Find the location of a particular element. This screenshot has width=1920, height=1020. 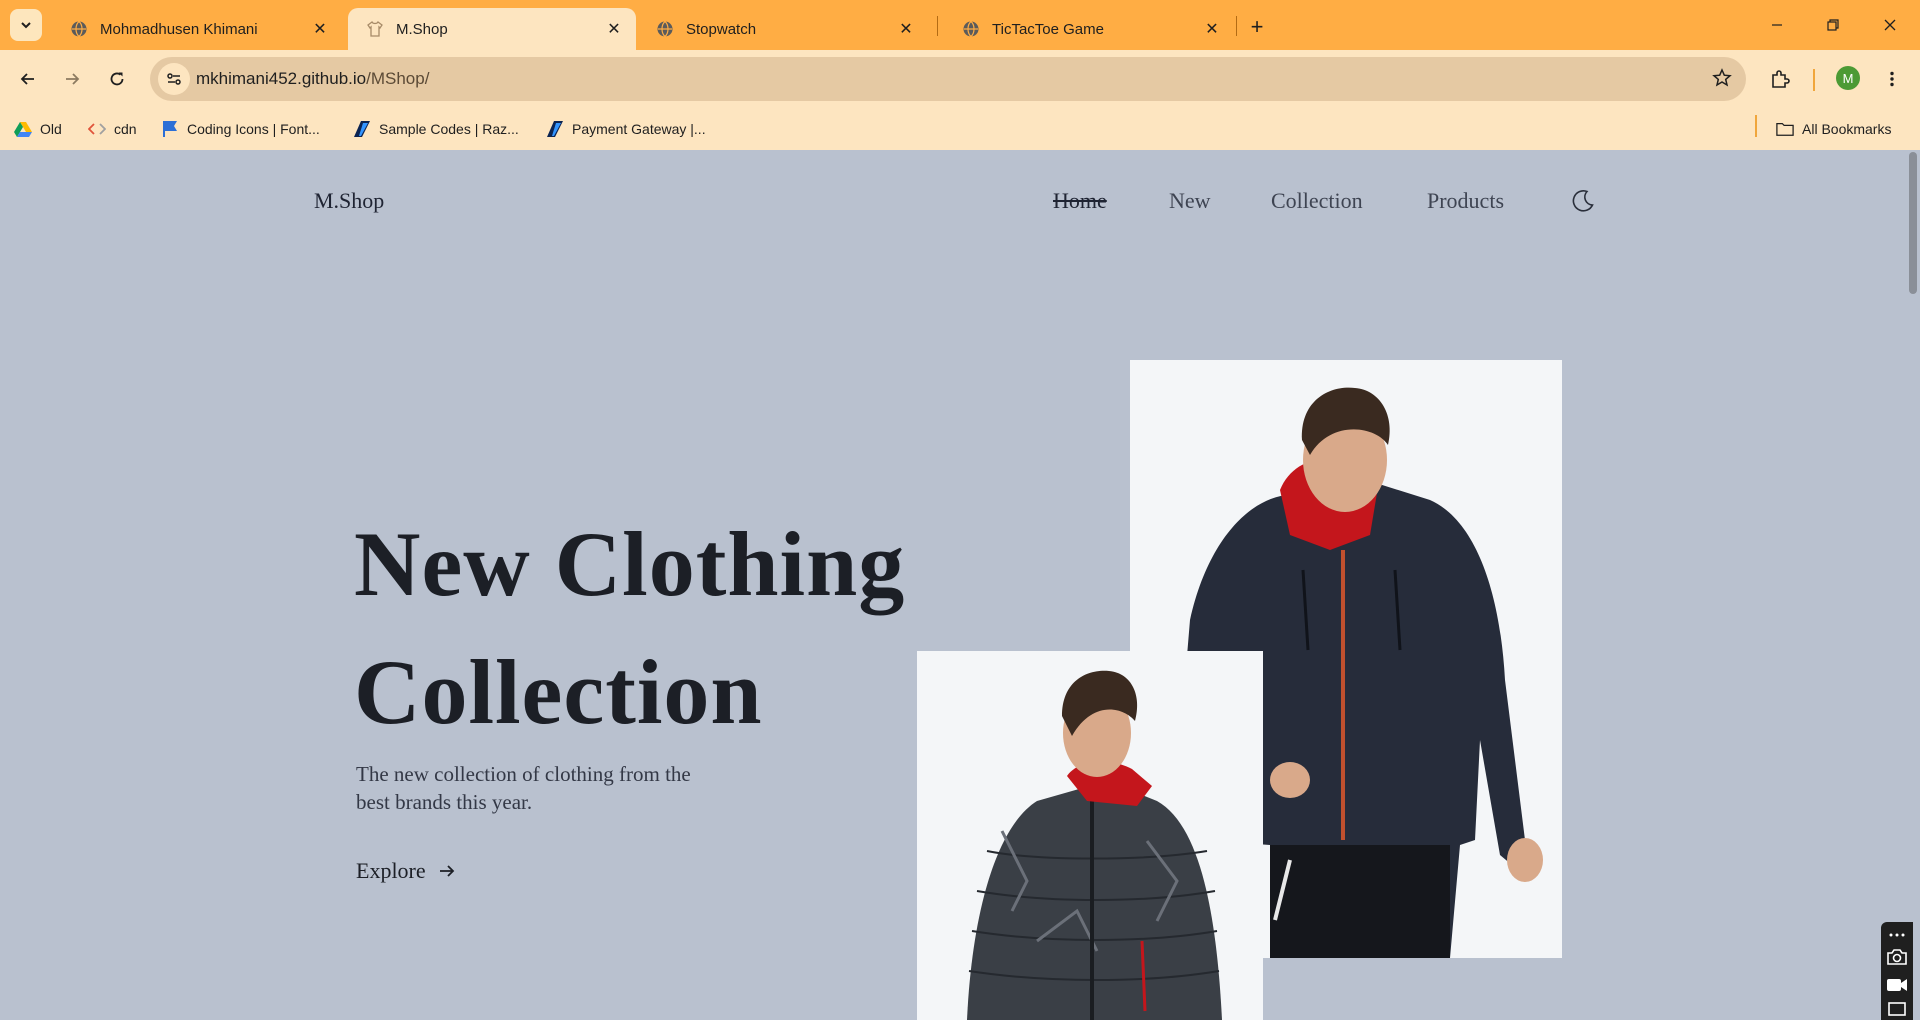

tab-title: TicTacToe Game is located at coordinates (1048, 29).